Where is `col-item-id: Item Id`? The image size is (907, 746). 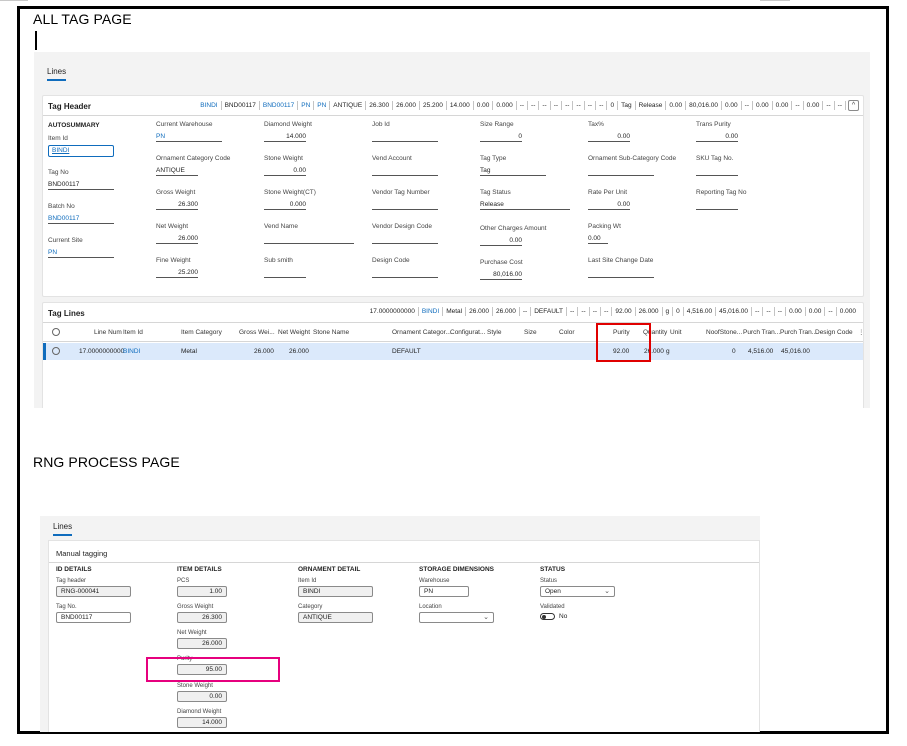 col-item-id: Item Id is located at coordinates (133, 332).